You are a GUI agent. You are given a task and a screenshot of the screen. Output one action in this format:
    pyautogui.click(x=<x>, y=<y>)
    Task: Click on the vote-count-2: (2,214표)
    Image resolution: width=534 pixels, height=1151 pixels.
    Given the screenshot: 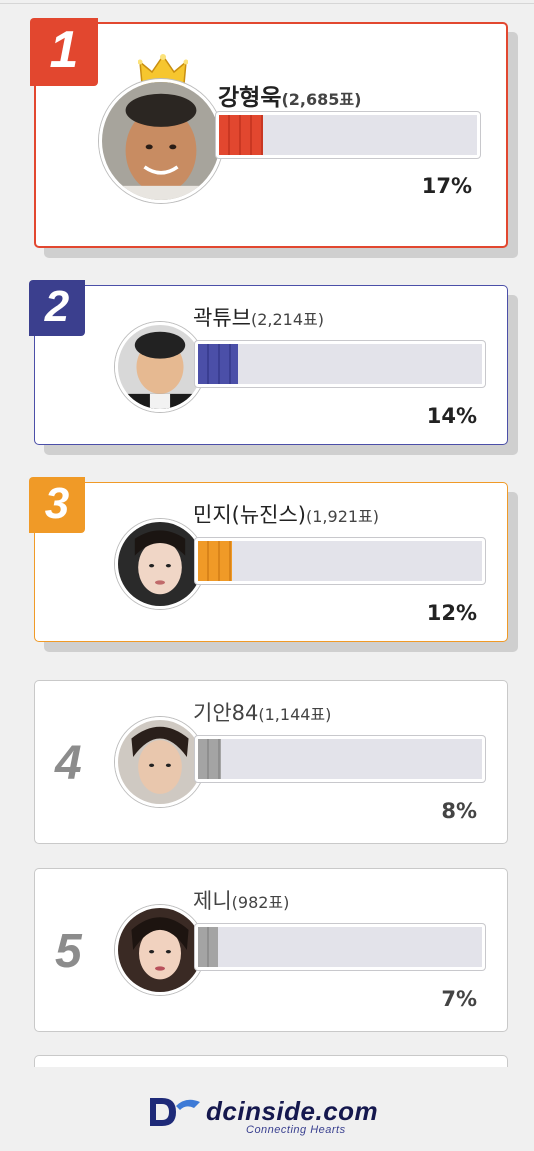 What is the action you would take?
    pyautogui.click(x=287, y=319)
    